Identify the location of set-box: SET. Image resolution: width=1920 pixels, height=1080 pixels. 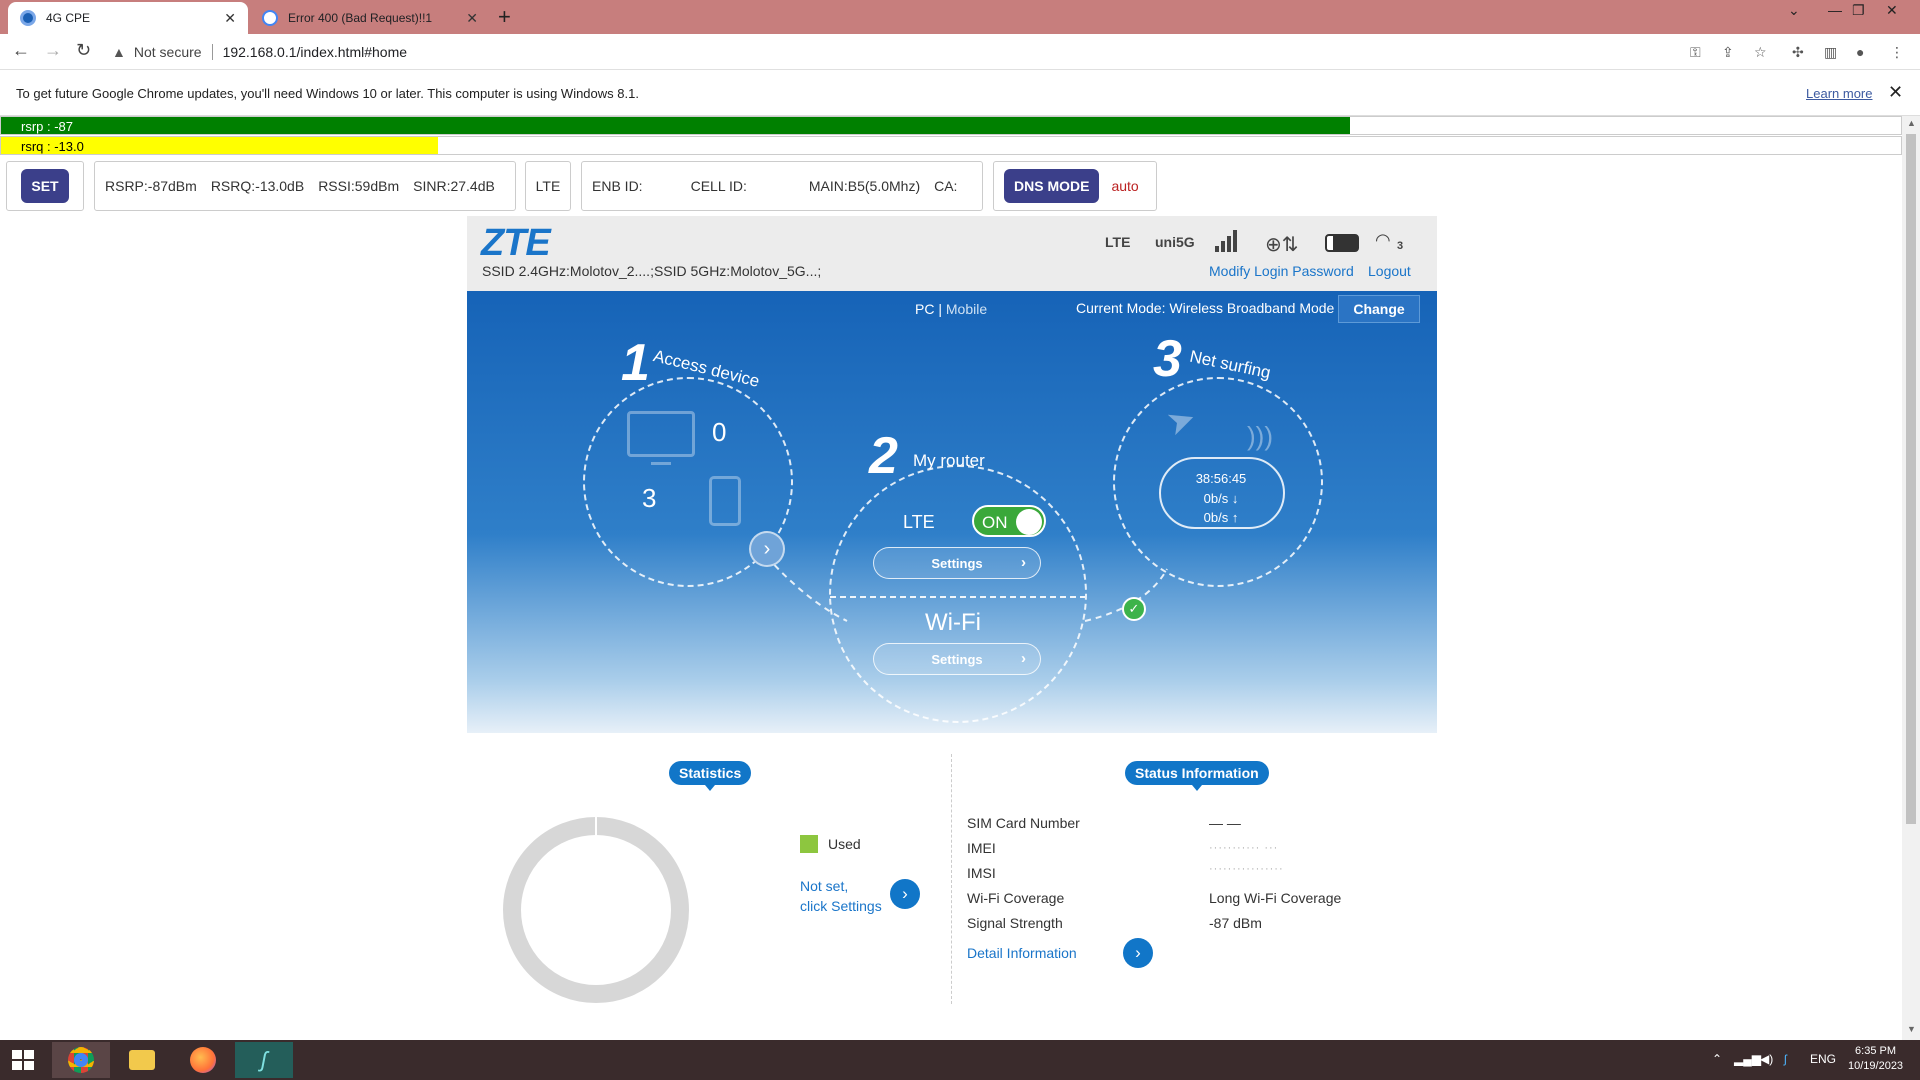
(45, 186).